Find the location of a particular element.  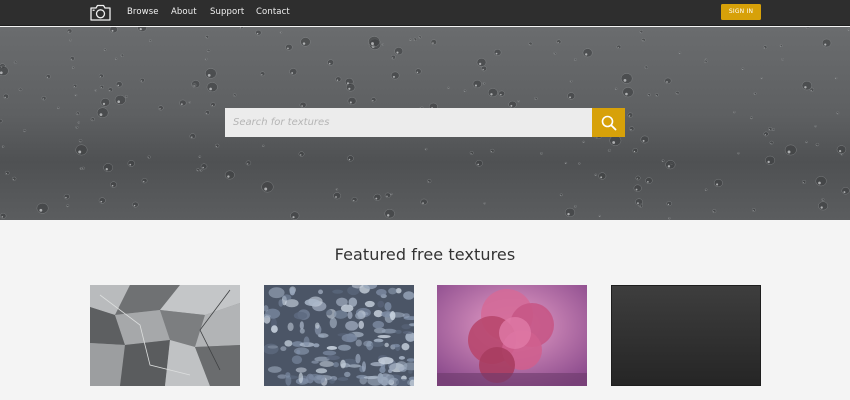

top-navigation-bar: Browse About Support Contact SIGN IN is located at coordinates (425, 13).